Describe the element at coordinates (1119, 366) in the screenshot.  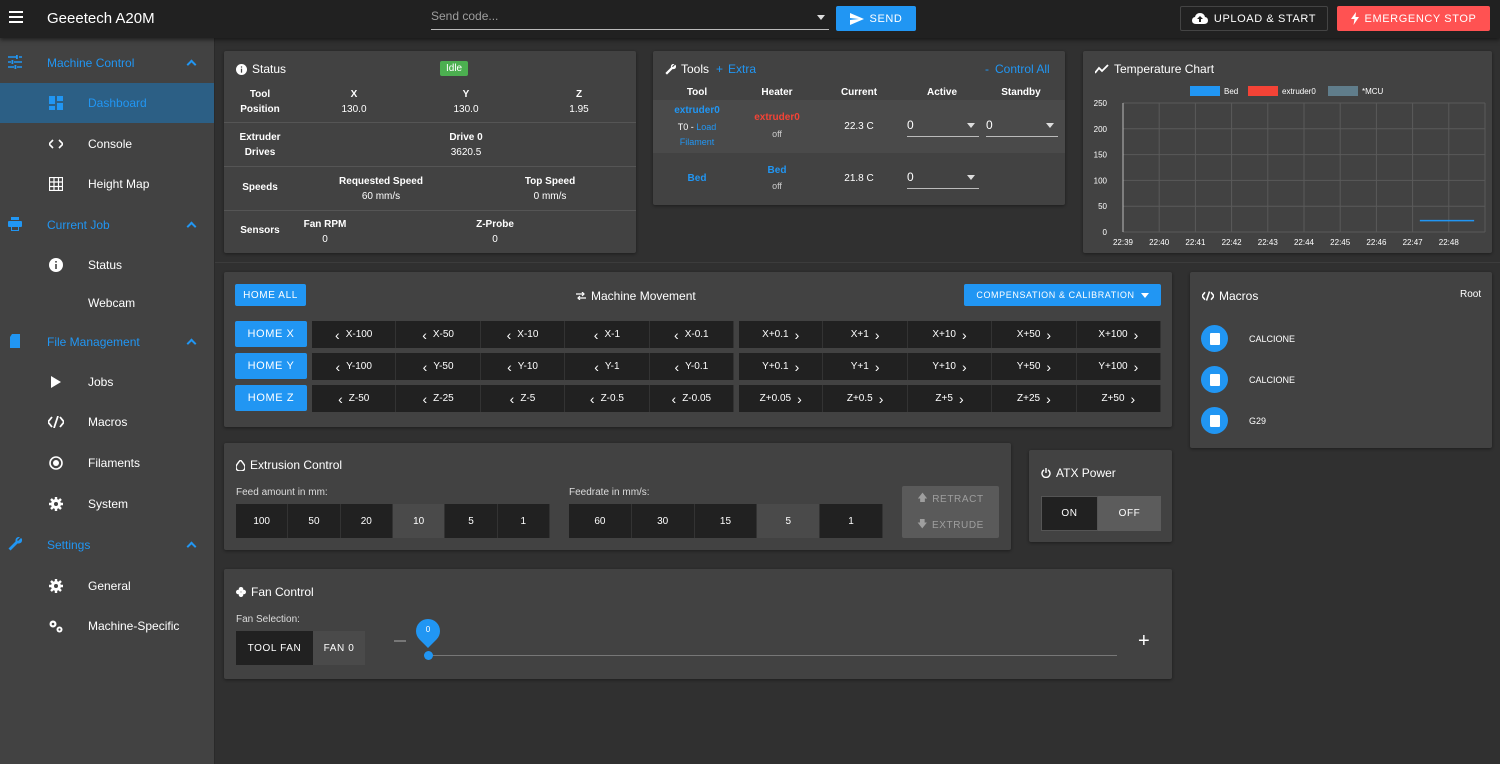
I see `move-button: Y+100 ›` at that location.